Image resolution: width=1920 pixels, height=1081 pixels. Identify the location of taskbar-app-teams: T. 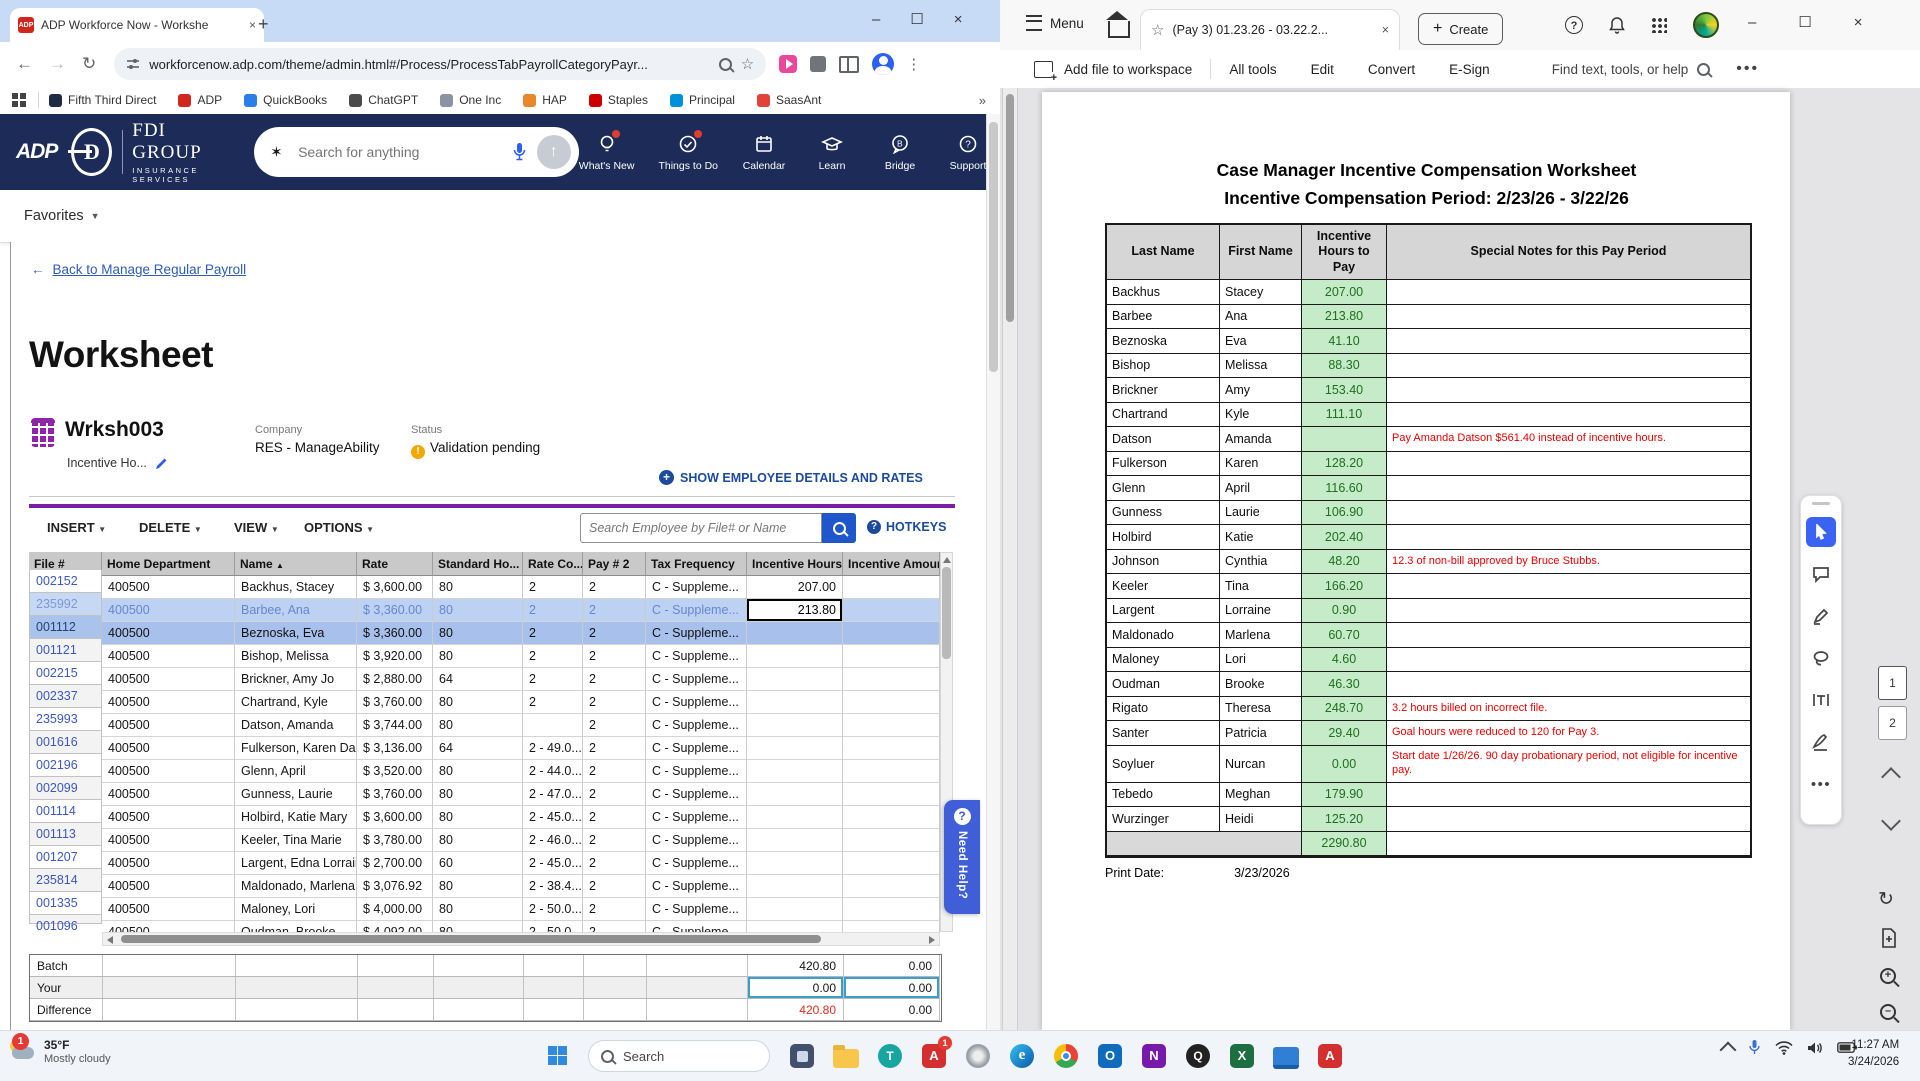
(890, 1056).